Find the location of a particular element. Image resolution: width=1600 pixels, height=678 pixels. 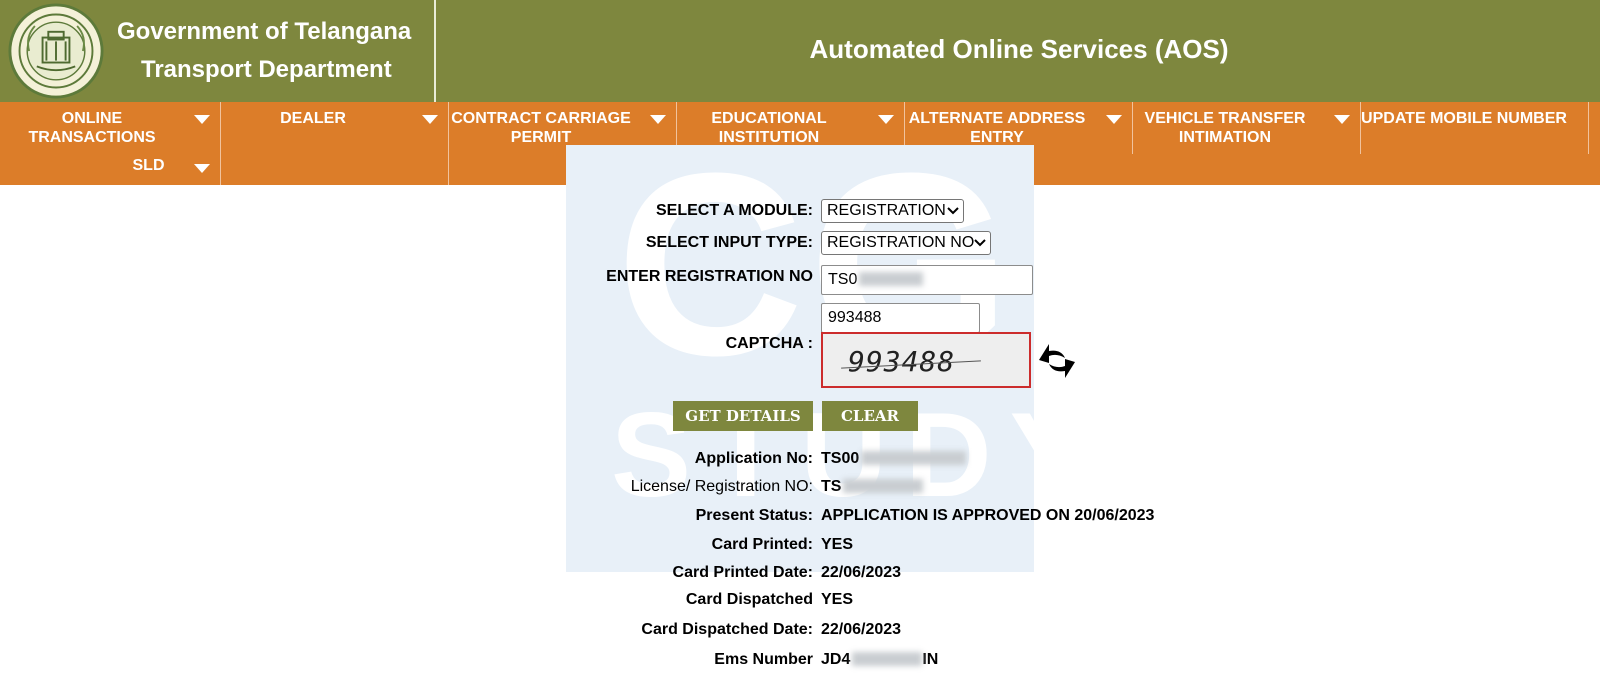

brand-government-text: Government of Telangana is located at coordinates (264, 31).